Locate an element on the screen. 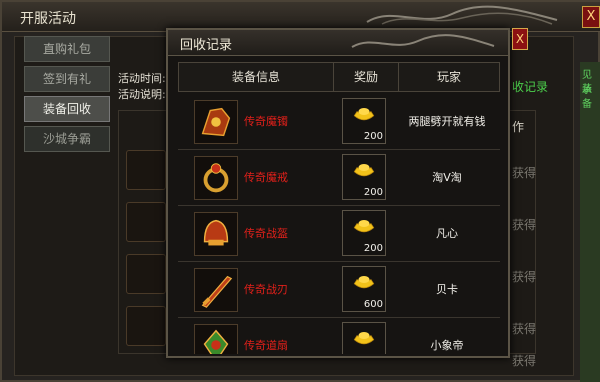 The image size is (600, 382). dialog-close-button: X is located at coordinates (520, 39).